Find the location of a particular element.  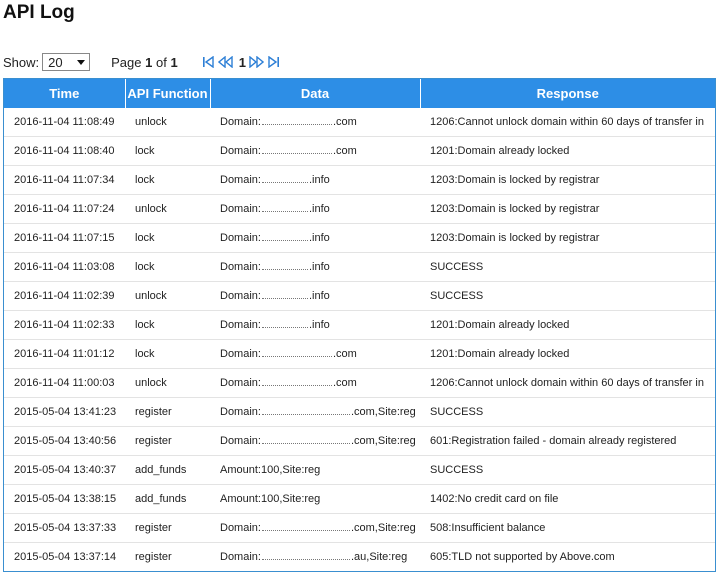

cell-time: 2016-11-04 11:07:15 is located at coordinates (64, 238).